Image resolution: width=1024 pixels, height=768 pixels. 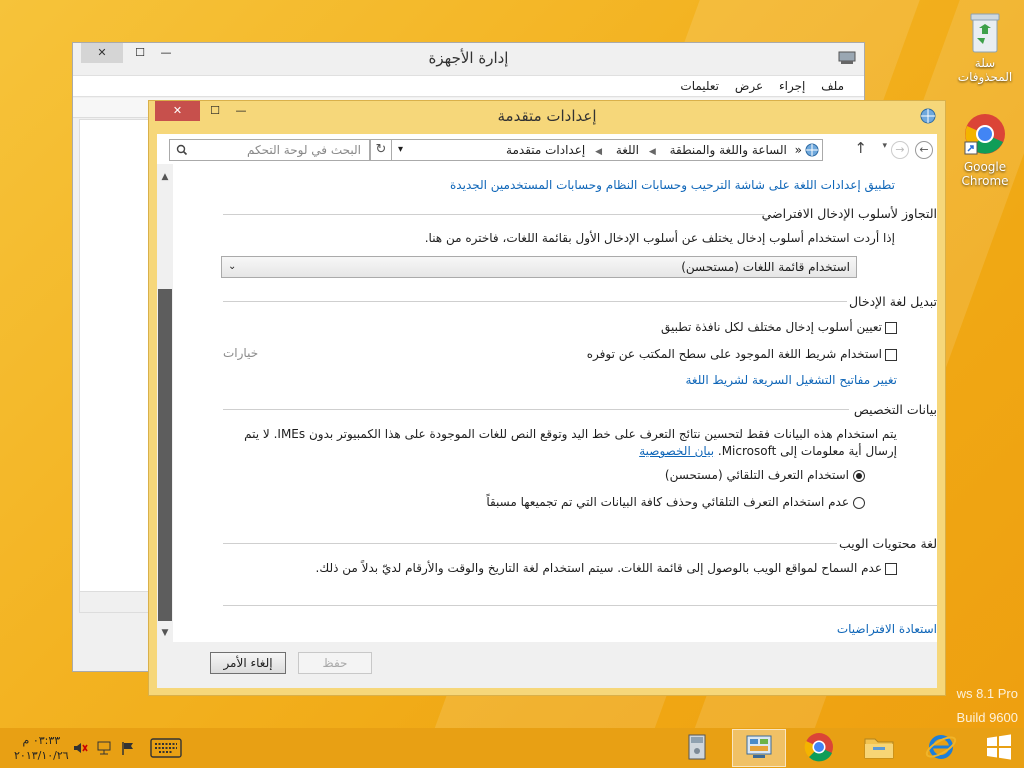 What do you see at coordinates (232, 266) in the screenshot?
I see `chevron-down-icon: ⌄` at bounding box center [232, 266].